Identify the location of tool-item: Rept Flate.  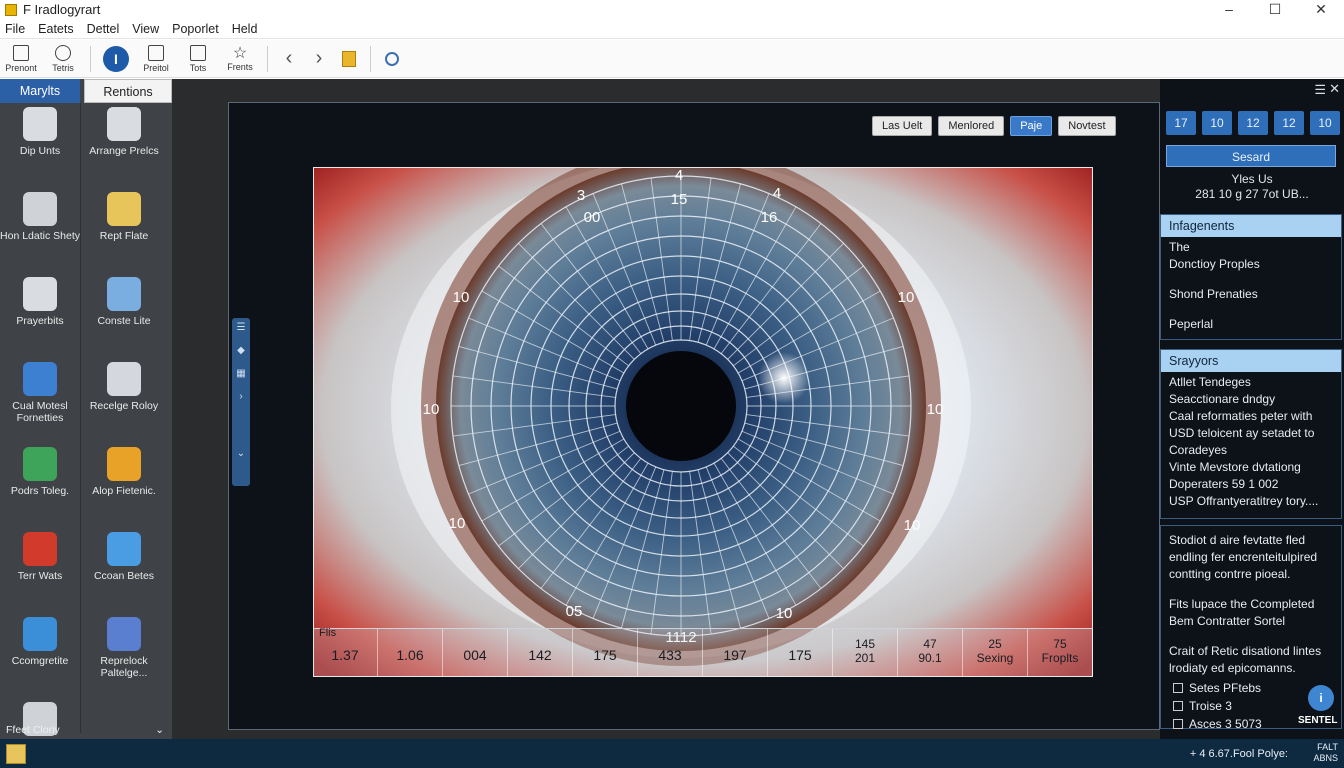
(124, 217).